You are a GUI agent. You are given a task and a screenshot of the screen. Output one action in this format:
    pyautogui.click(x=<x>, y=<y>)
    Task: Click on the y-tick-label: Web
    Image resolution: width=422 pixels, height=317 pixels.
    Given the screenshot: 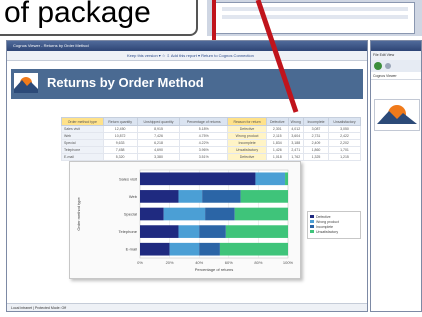 What is the action you would take?
    pyautogui.click(x=133, y=196)
    